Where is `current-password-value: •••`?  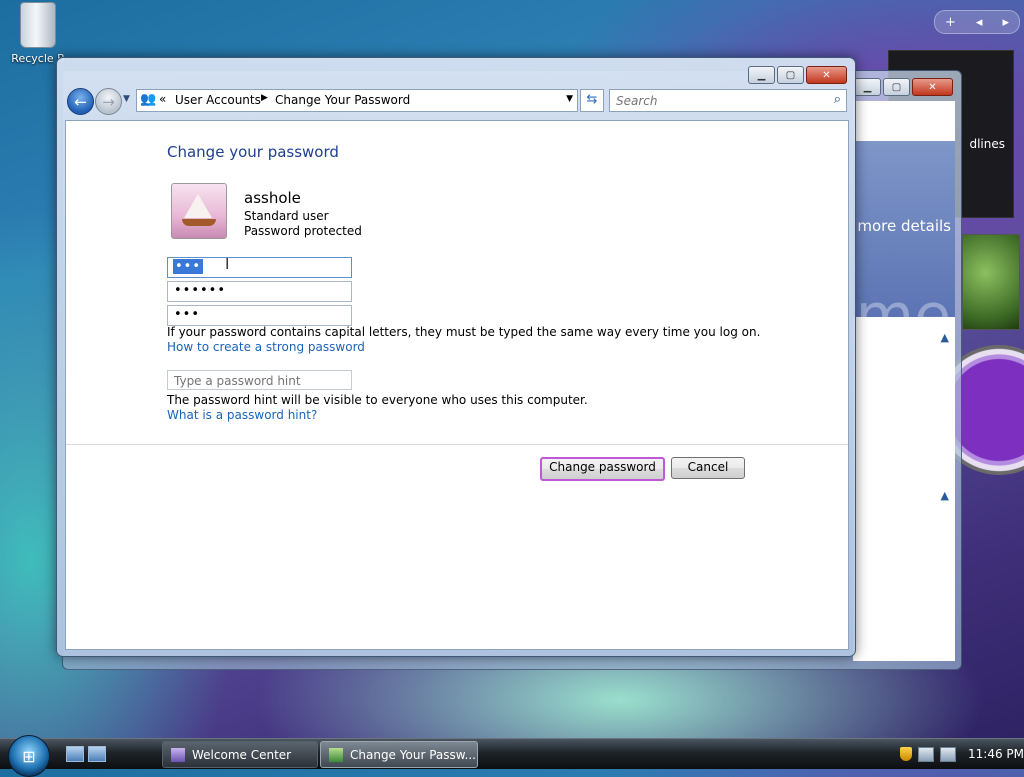 current-password-value: ••• is located at coordinates (188, 266).